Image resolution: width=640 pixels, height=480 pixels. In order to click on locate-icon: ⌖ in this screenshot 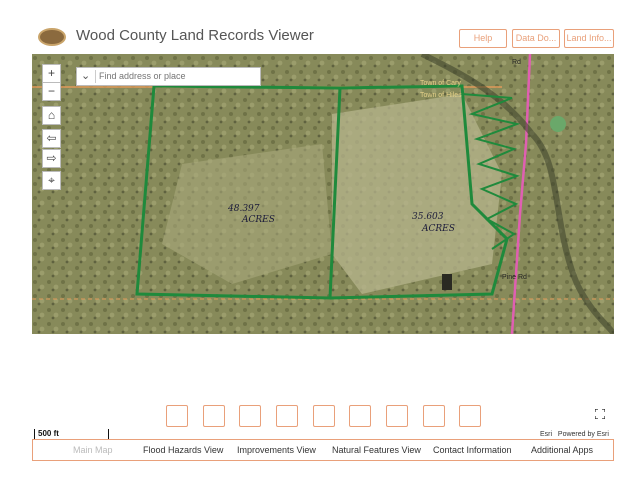, I will do `click(51, 180)`.